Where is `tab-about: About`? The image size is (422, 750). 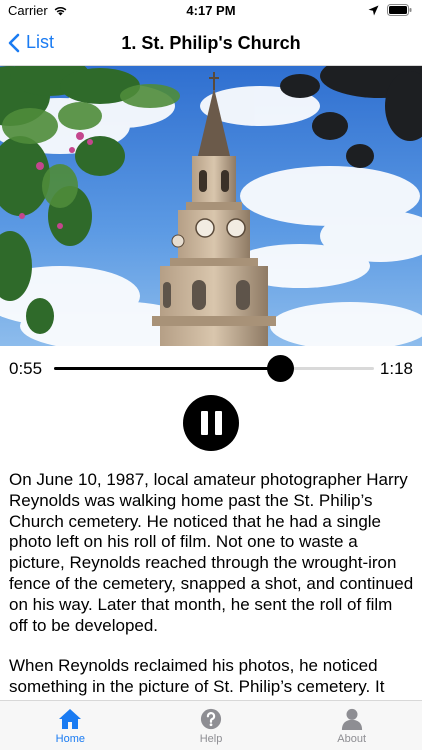 tab-about: About is located at coordinates (351, 725).